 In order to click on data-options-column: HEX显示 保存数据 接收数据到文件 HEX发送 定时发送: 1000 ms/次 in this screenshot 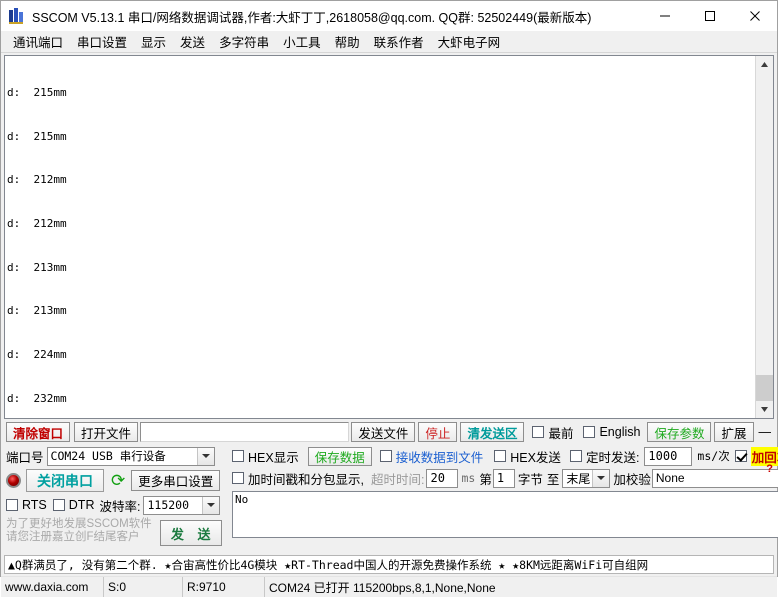, I will do `click(505, 498)`.